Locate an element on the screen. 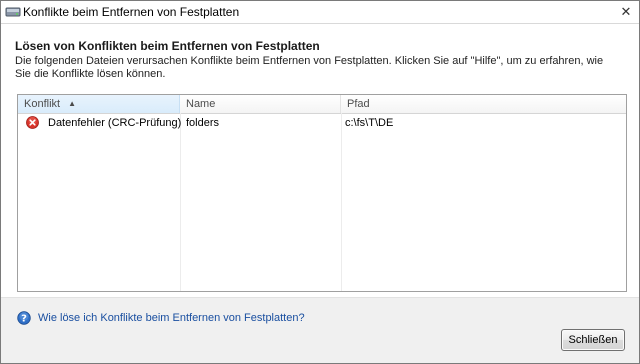 The width and height of the screenshot is (640, 364). column-header-conflict: Konflikt ▲ is located at coordinates (99, 104).